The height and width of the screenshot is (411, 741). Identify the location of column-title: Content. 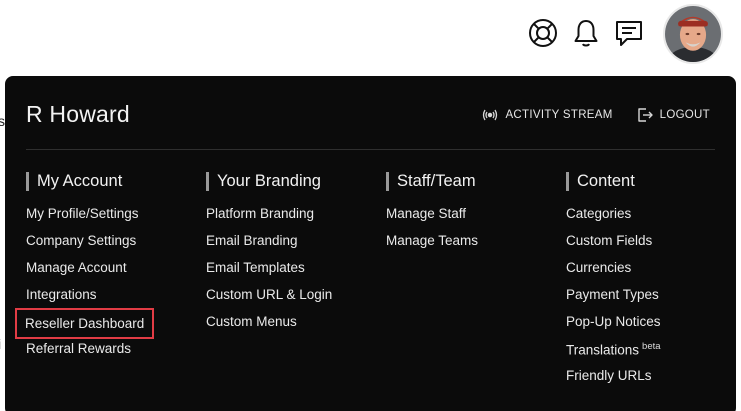
(606, 180).